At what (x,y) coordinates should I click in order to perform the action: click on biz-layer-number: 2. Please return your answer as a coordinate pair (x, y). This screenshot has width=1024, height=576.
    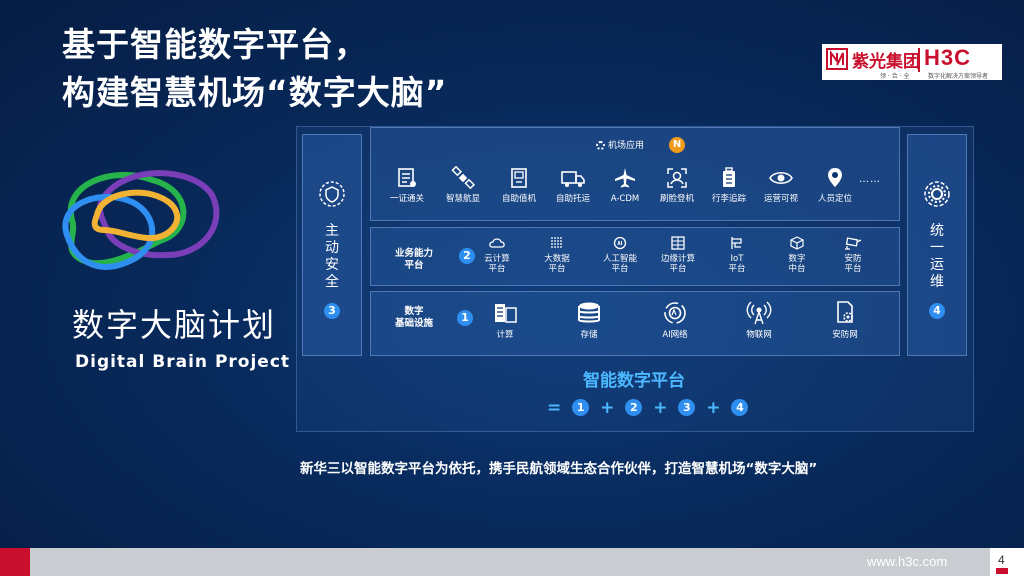
    Looking at the image, I should click on (467, 256).